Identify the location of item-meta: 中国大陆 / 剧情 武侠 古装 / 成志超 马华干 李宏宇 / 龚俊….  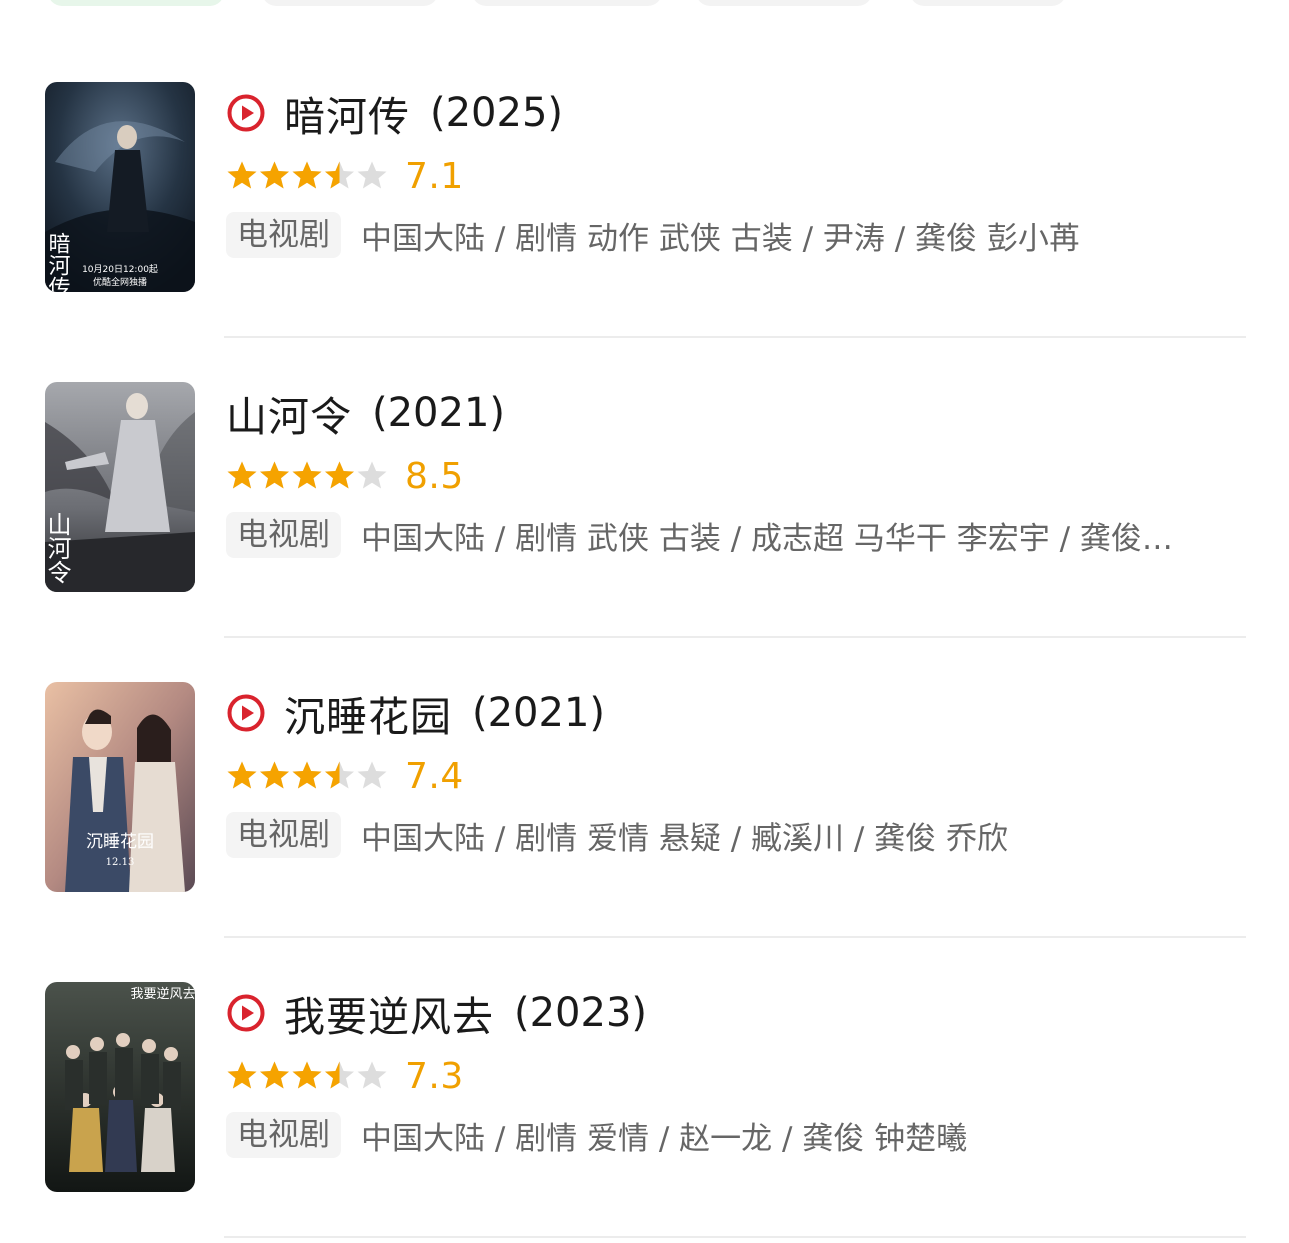
(767, 538).